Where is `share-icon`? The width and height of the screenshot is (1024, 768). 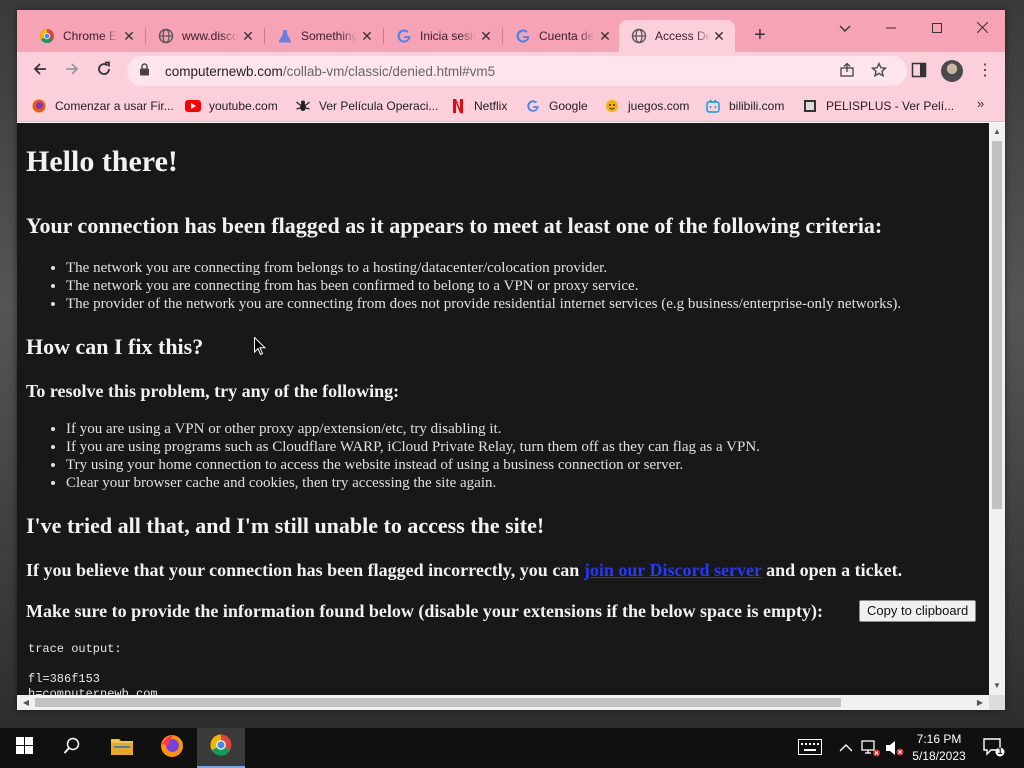 share-icon is located at coordinates (847, 70).